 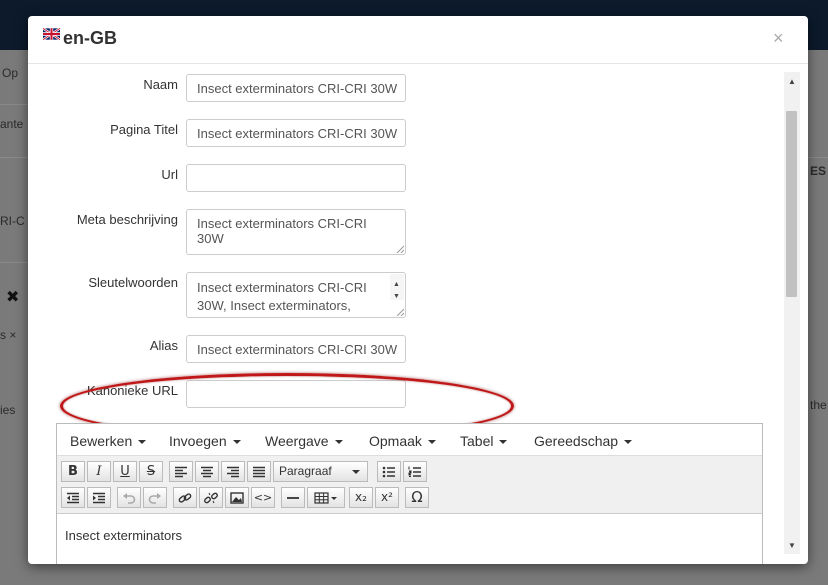 I want to click on menu-view-label: Weergave, so click(x=297, y=441).